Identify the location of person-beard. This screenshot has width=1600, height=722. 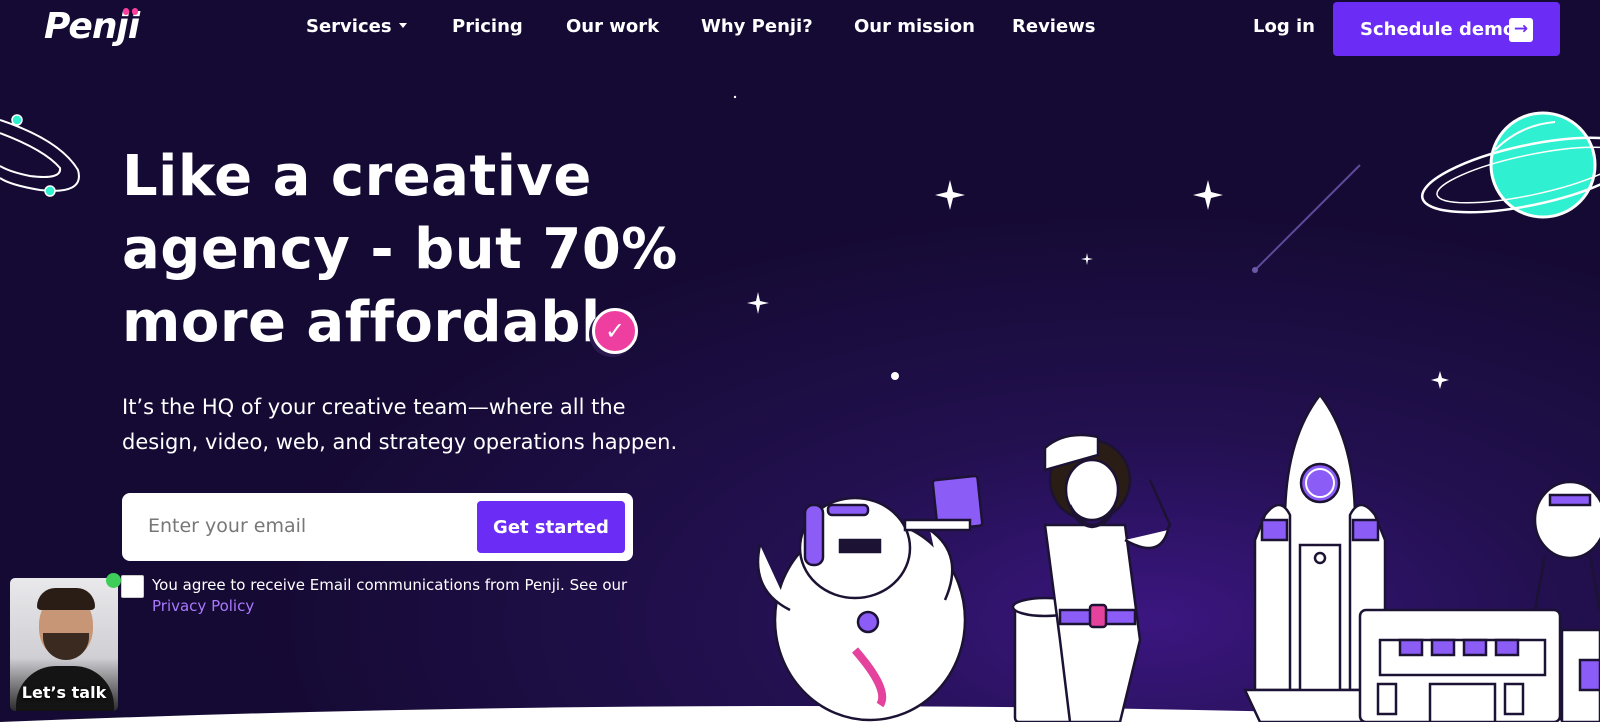
(66, 646).